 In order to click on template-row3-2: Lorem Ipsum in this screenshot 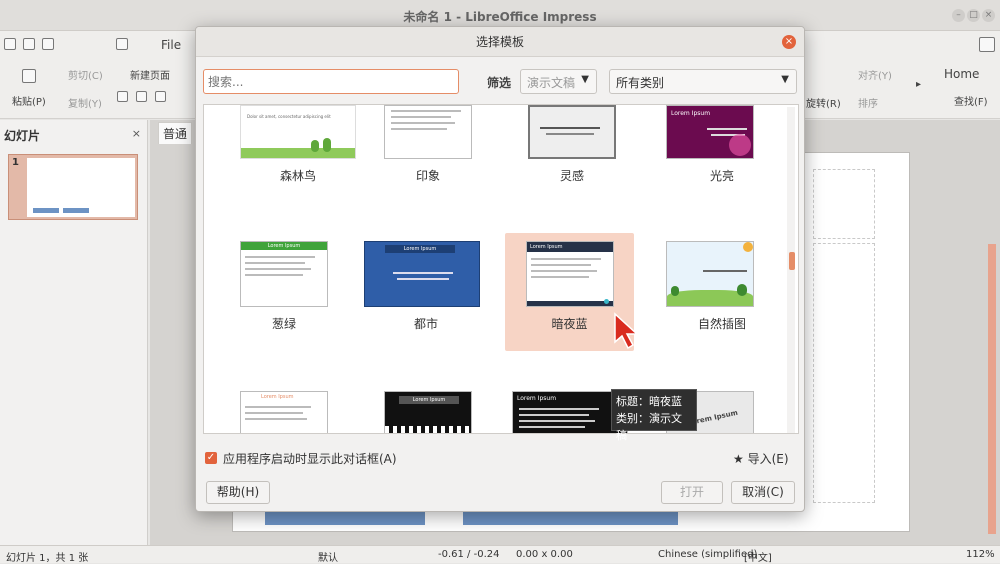, I will do `click(442, 408)`.